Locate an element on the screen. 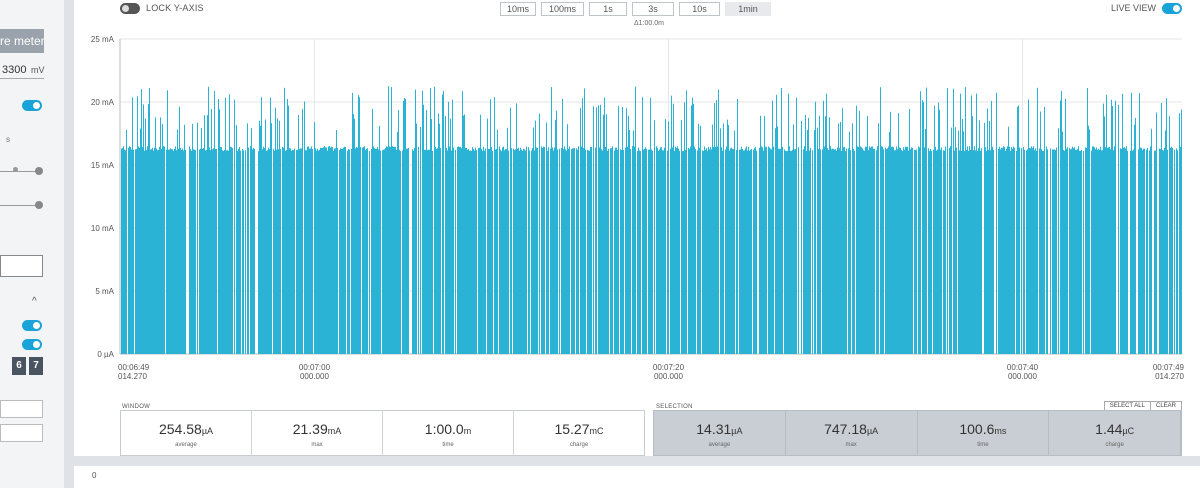  timestamps-toggle is located at coordinates (32, 344).